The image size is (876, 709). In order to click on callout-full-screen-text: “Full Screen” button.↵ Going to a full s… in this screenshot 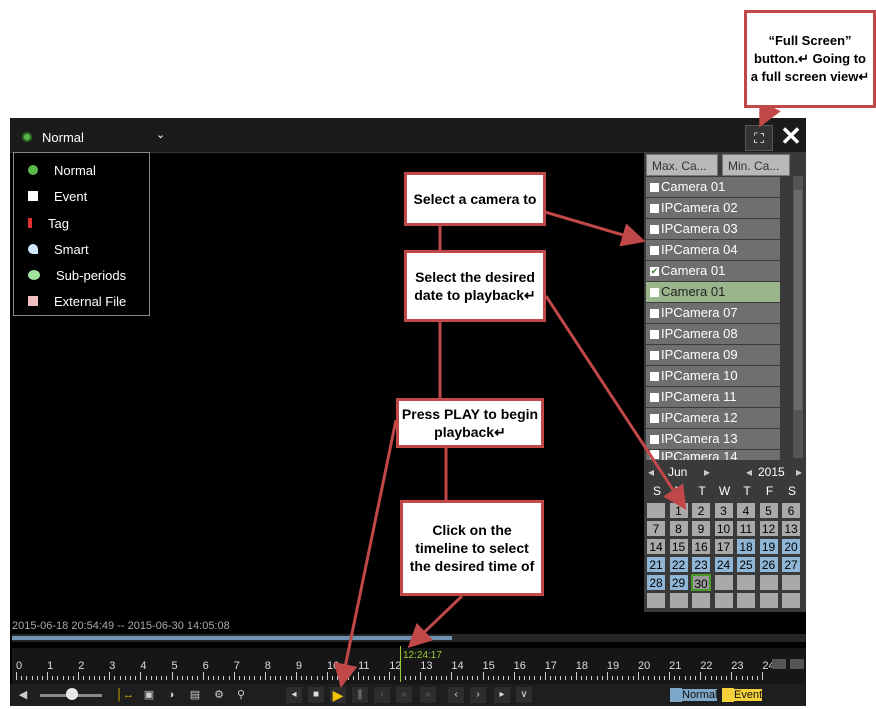, I will do `click(810, 58)`.